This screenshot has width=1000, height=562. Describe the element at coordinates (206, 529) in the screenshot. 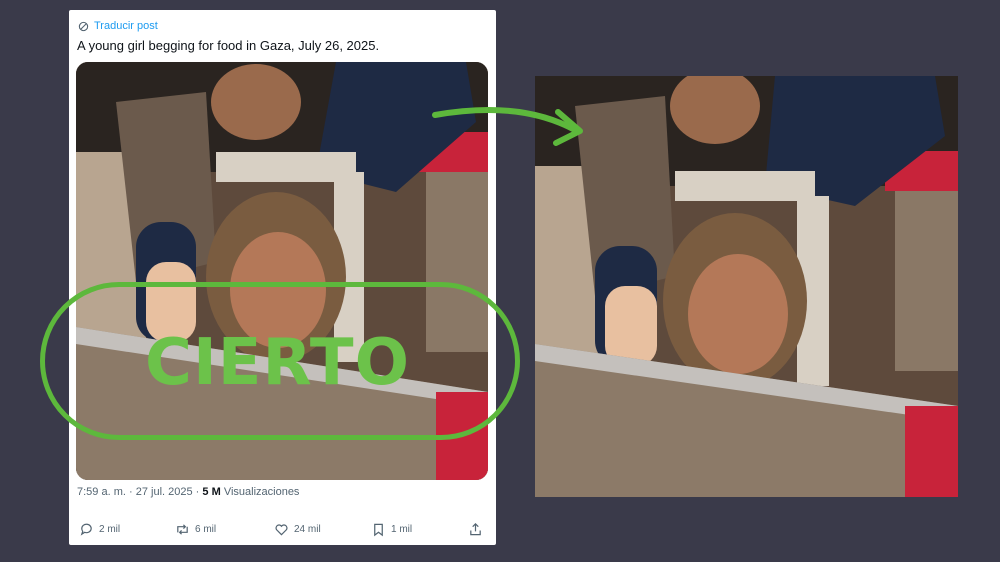

I see `repost-count: 6 mil` at that location.